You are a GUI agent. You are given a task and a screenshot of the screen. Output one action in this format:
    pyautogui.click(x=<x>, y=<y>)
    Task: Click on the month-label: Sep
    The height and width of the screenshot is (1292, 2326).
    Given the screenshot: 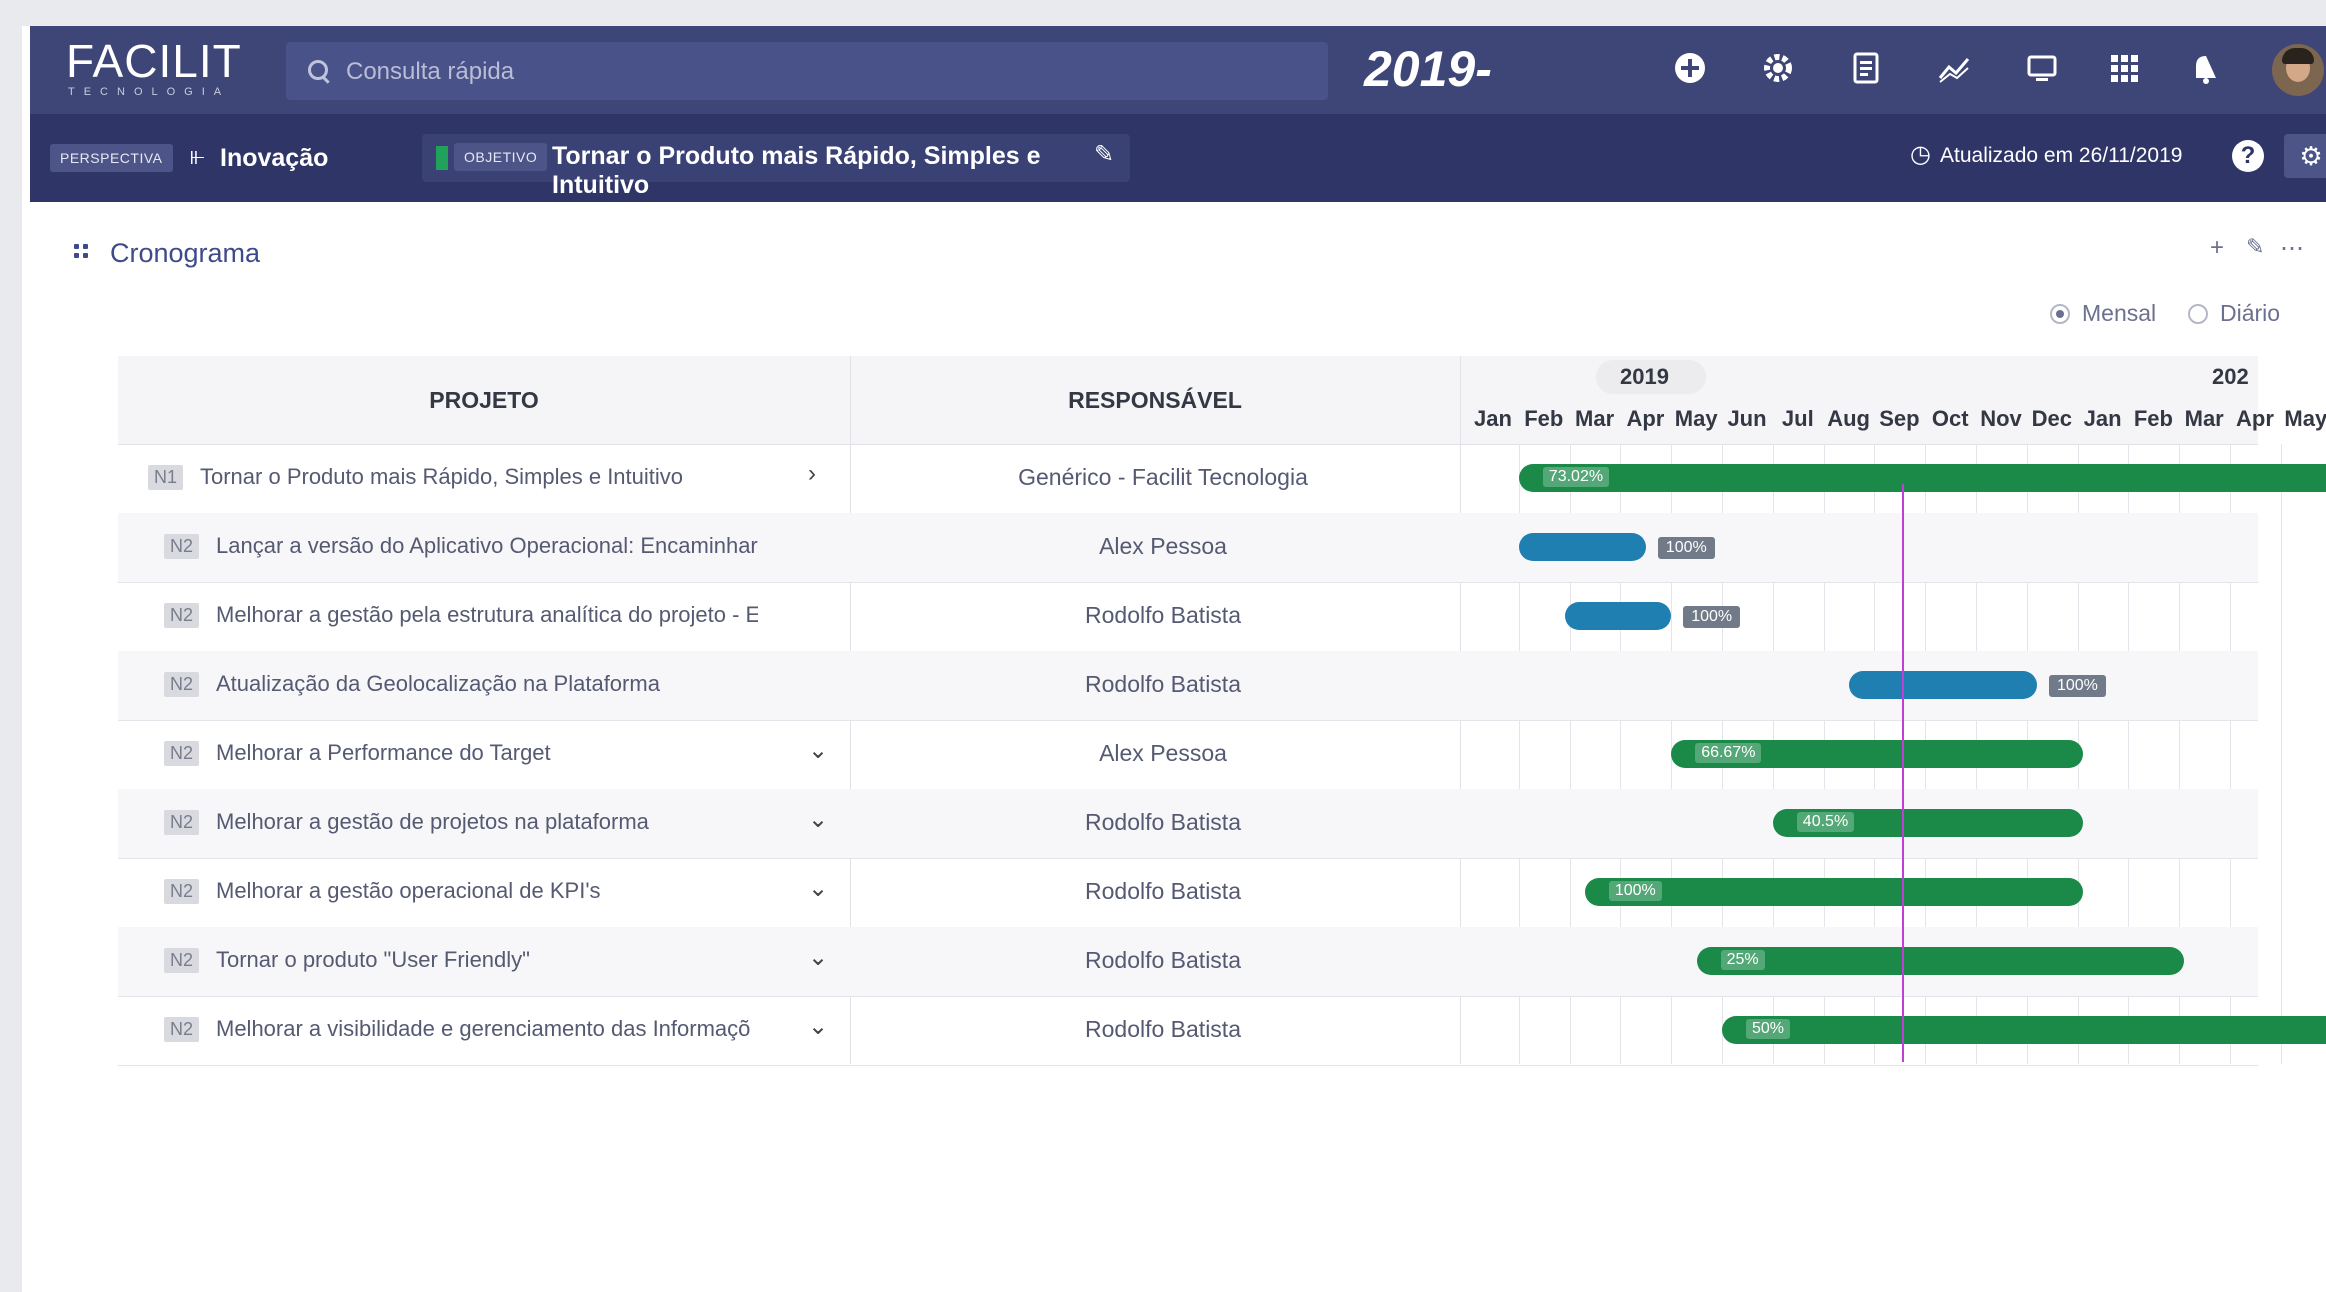 What is the action you would take?
    pyautogui.click(x=1899, y=418)
    